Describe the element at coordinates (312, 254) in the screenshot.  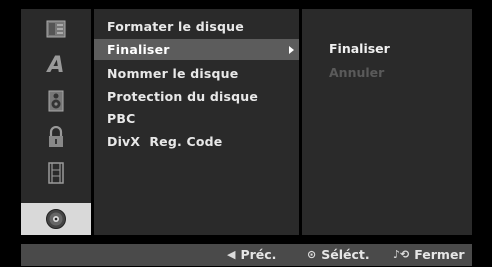
I see `enter-button-icon: ⊙` at that location.